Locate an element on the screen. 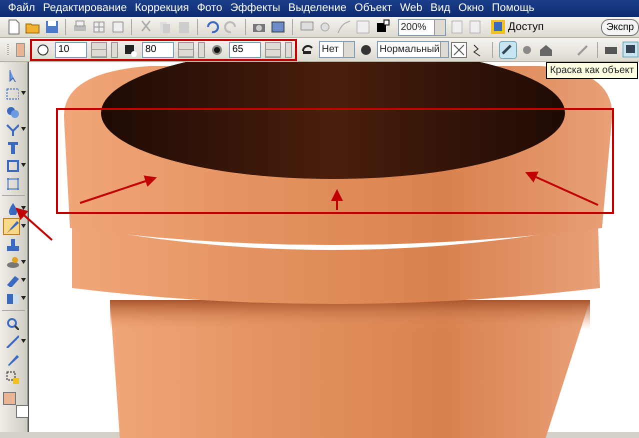 The image size is (639, 438). magnifier-icon is located at coordinates (11, 323).